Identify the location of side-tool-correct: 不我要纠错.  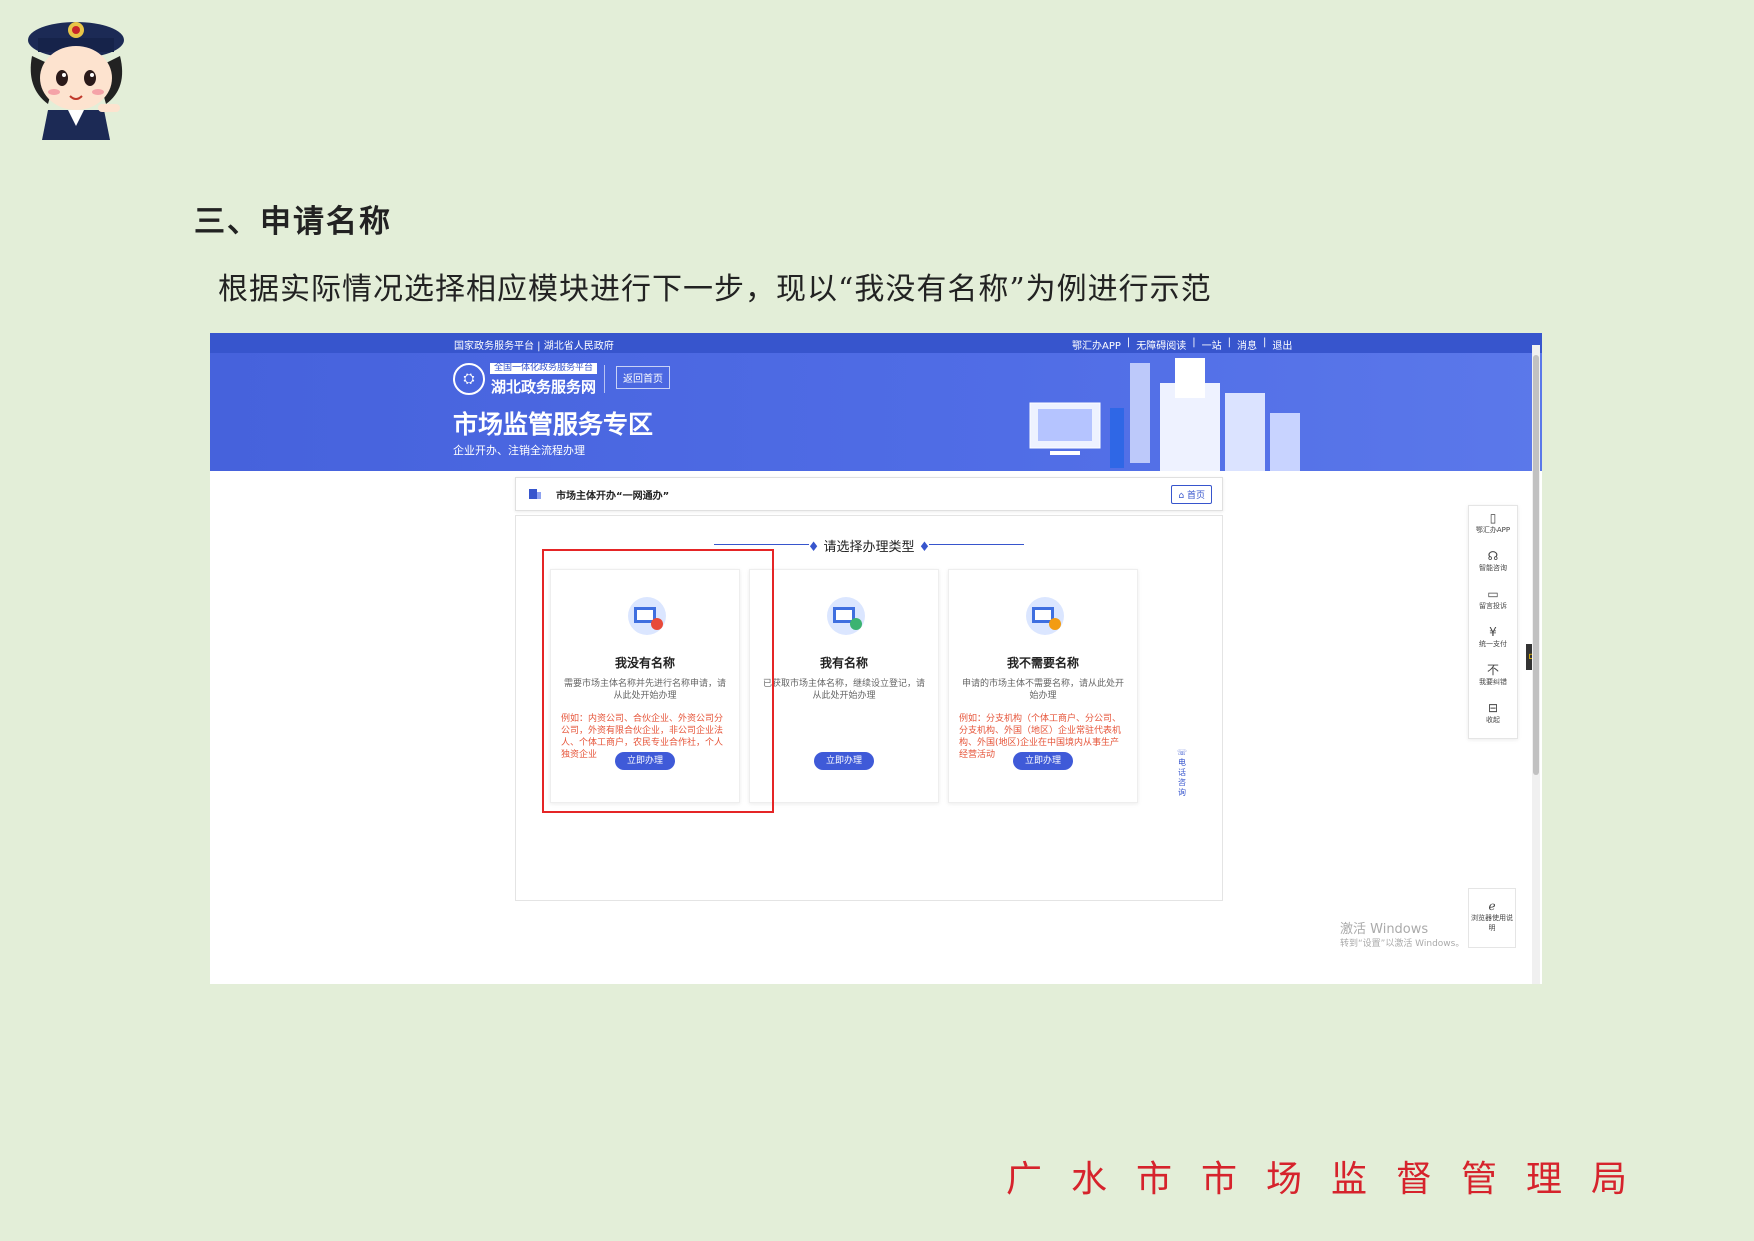
(1493, 677).